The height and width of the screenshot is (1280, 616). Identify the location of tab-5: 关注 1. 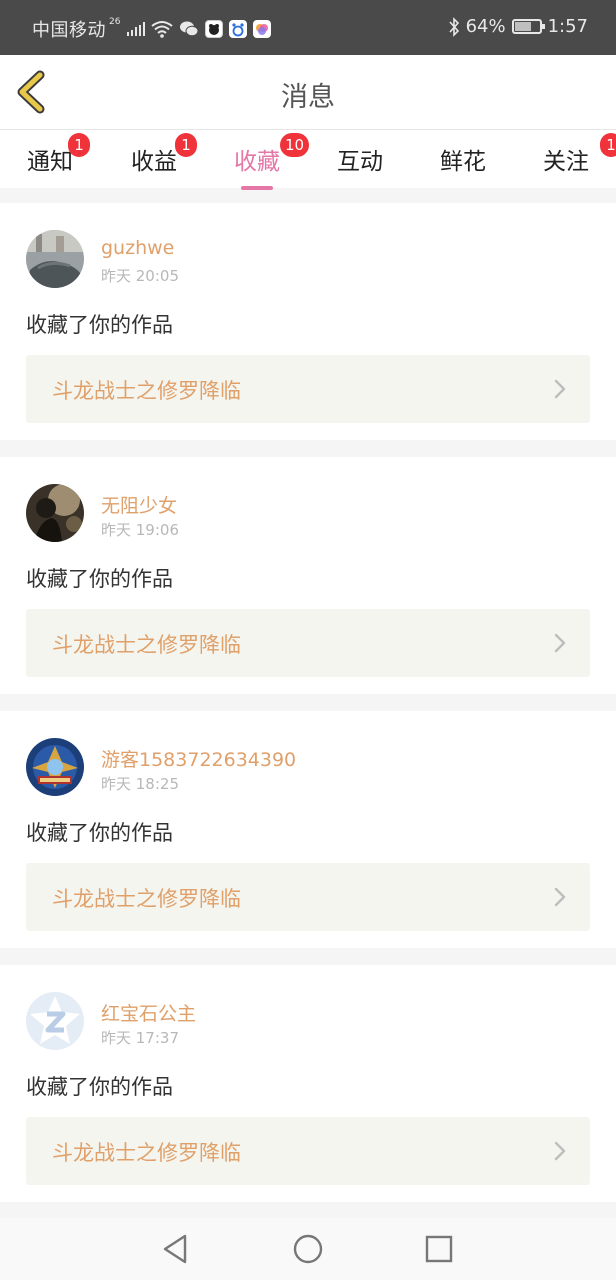
(566, 154).